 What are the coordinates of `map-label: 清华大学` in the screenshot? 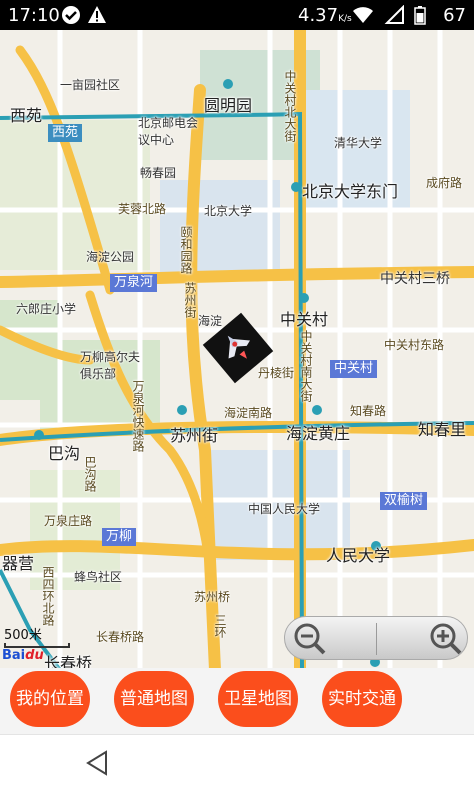 It's located at (358, 143).